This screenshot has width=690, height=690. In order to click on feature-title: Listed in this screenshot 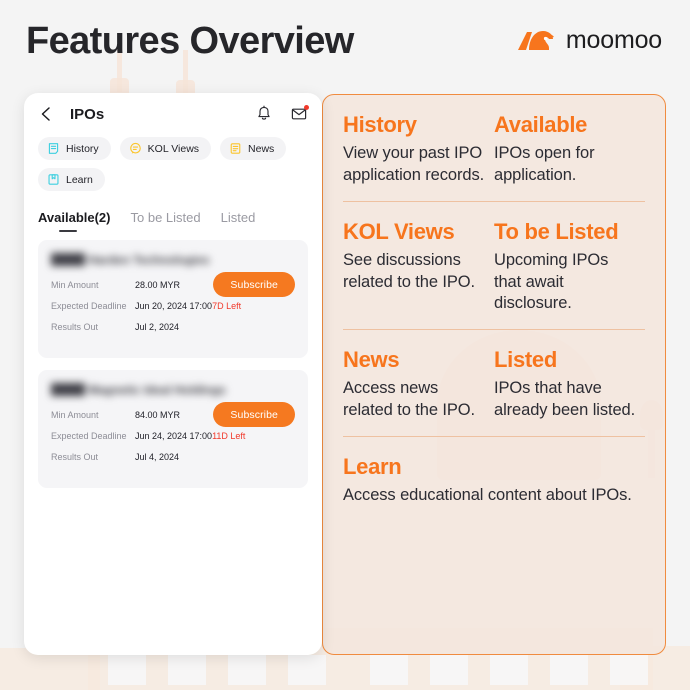, I will do `click(525, 360)`.